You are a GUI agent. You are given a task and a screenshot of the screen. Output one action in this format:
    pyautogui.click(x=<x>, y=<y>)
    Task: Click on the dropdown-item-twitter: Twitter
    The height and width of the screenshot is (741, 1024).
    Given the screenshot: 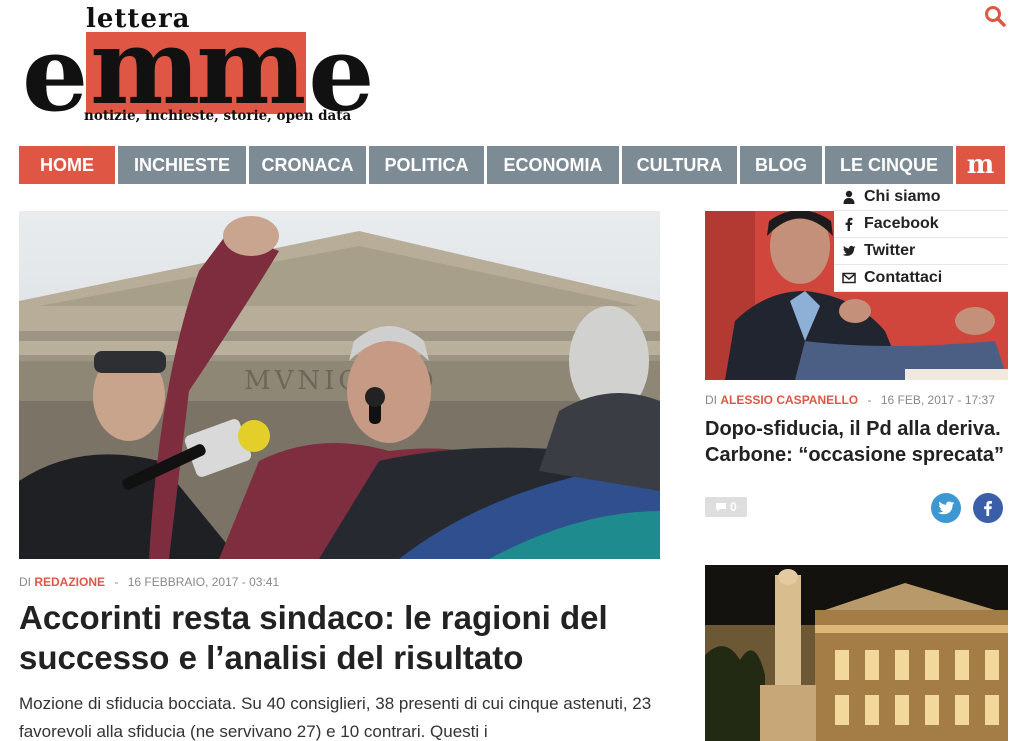 What is the action you would take?
    pyautogui.click(x=921, y=251)
    